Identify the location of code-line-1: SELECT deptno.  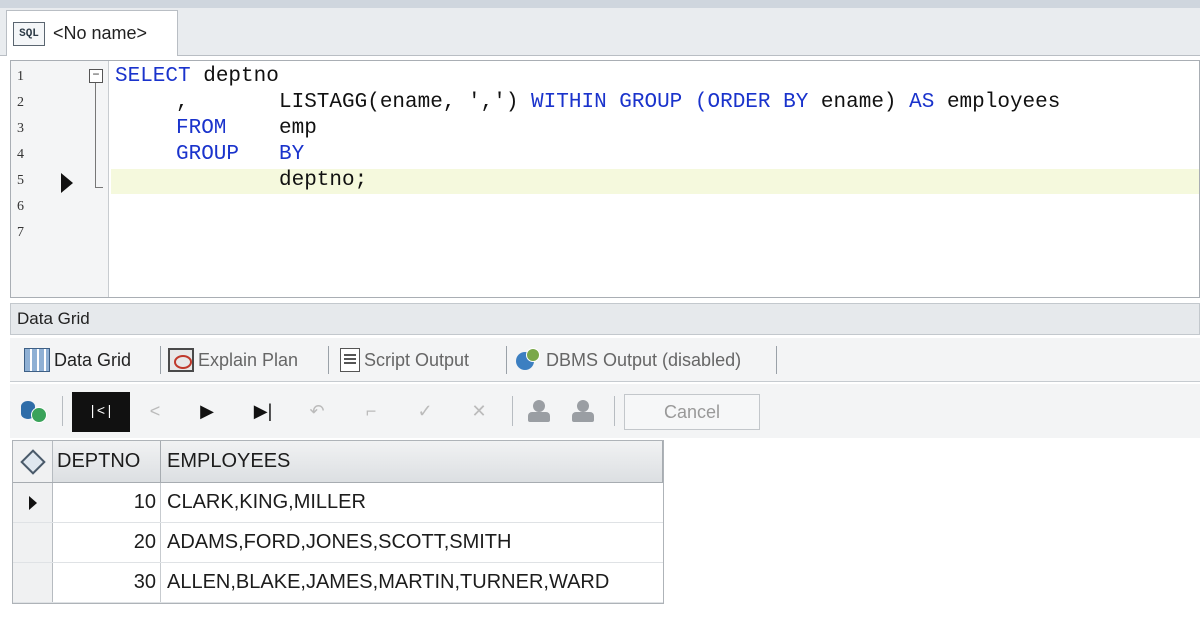
(197, 76).